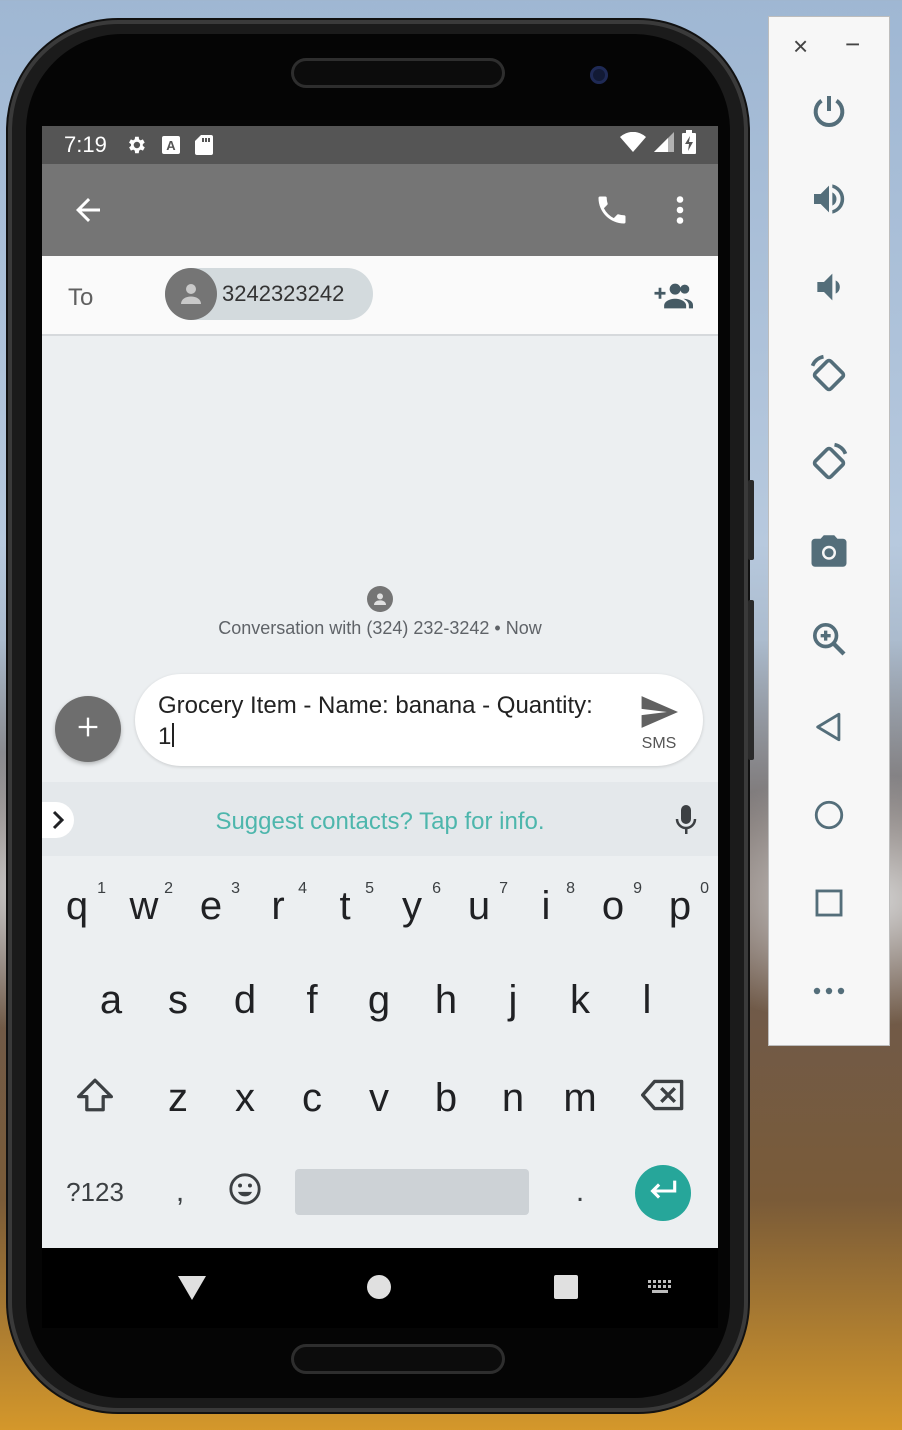 This screenshot has width=902, height=1430. I want to click on comma-key: ,, so click(180, 1192).